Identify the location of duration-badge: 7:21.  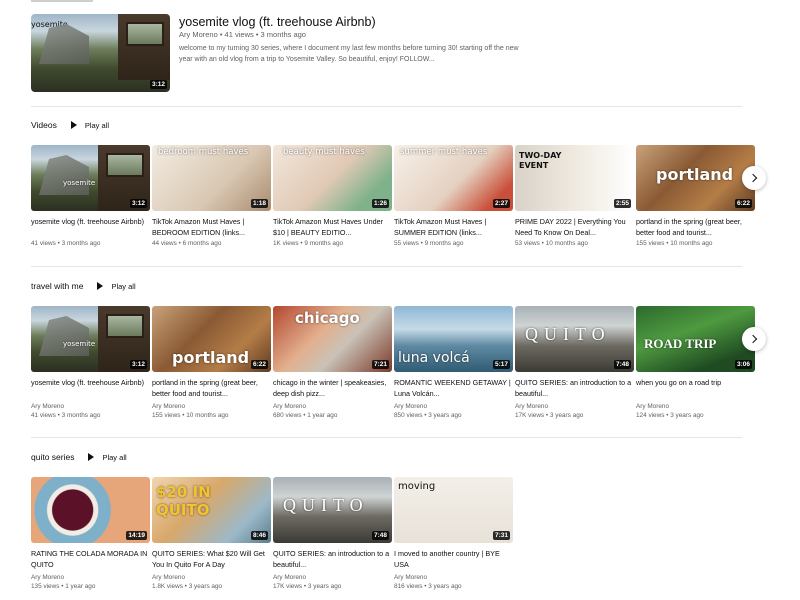
(380, 364).